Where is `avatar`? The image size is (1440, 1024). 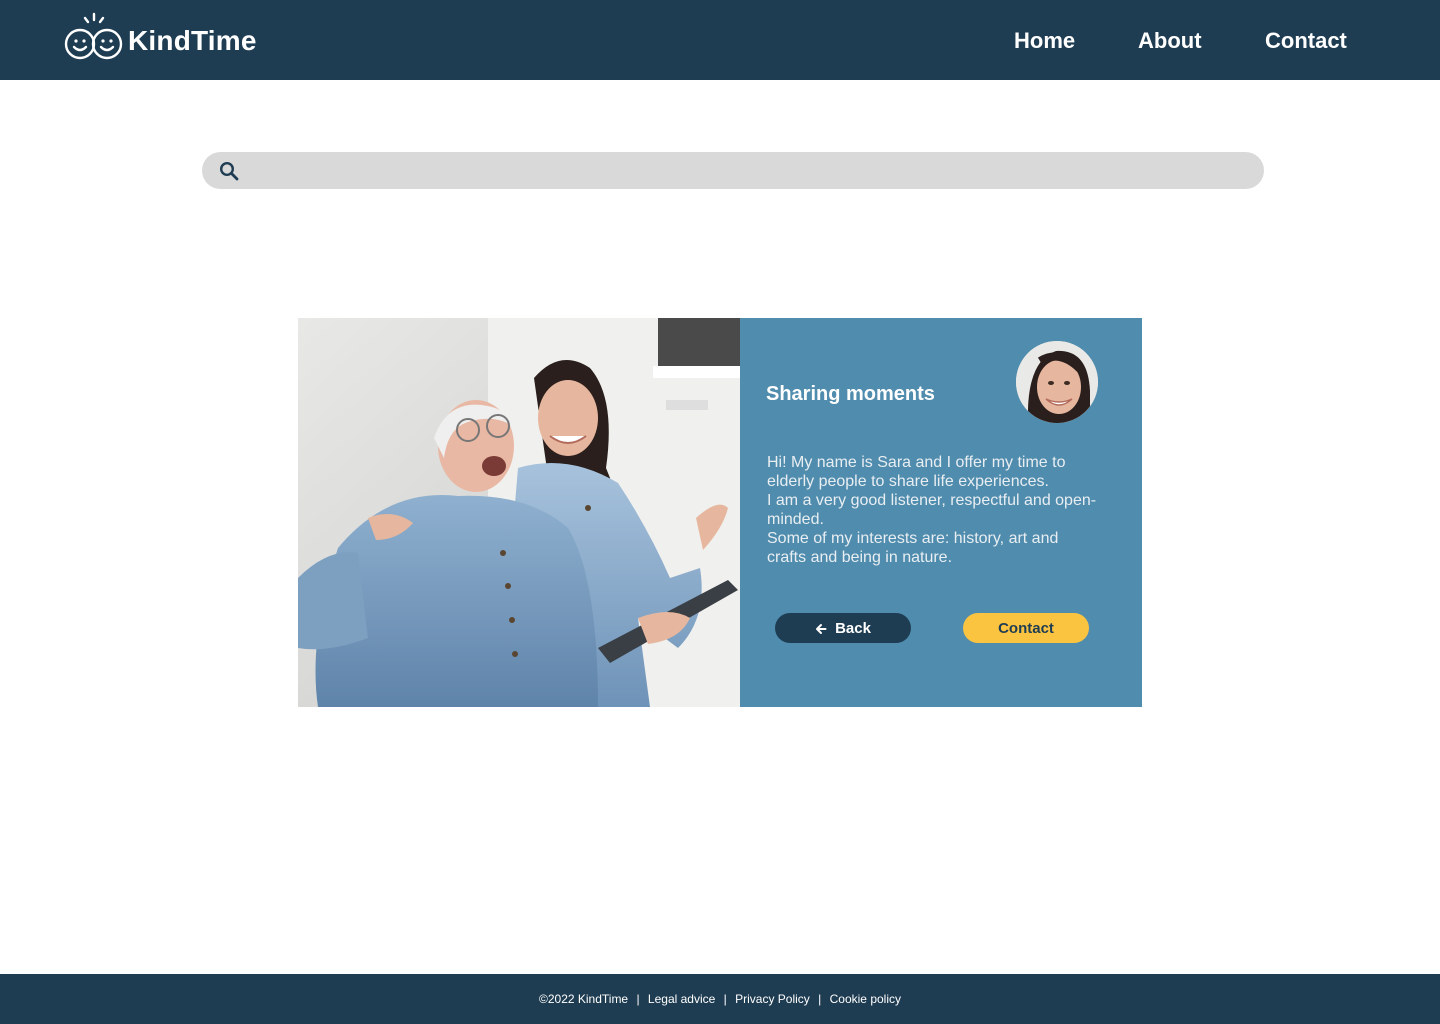 avatar is located at coordinates (1057, 382).